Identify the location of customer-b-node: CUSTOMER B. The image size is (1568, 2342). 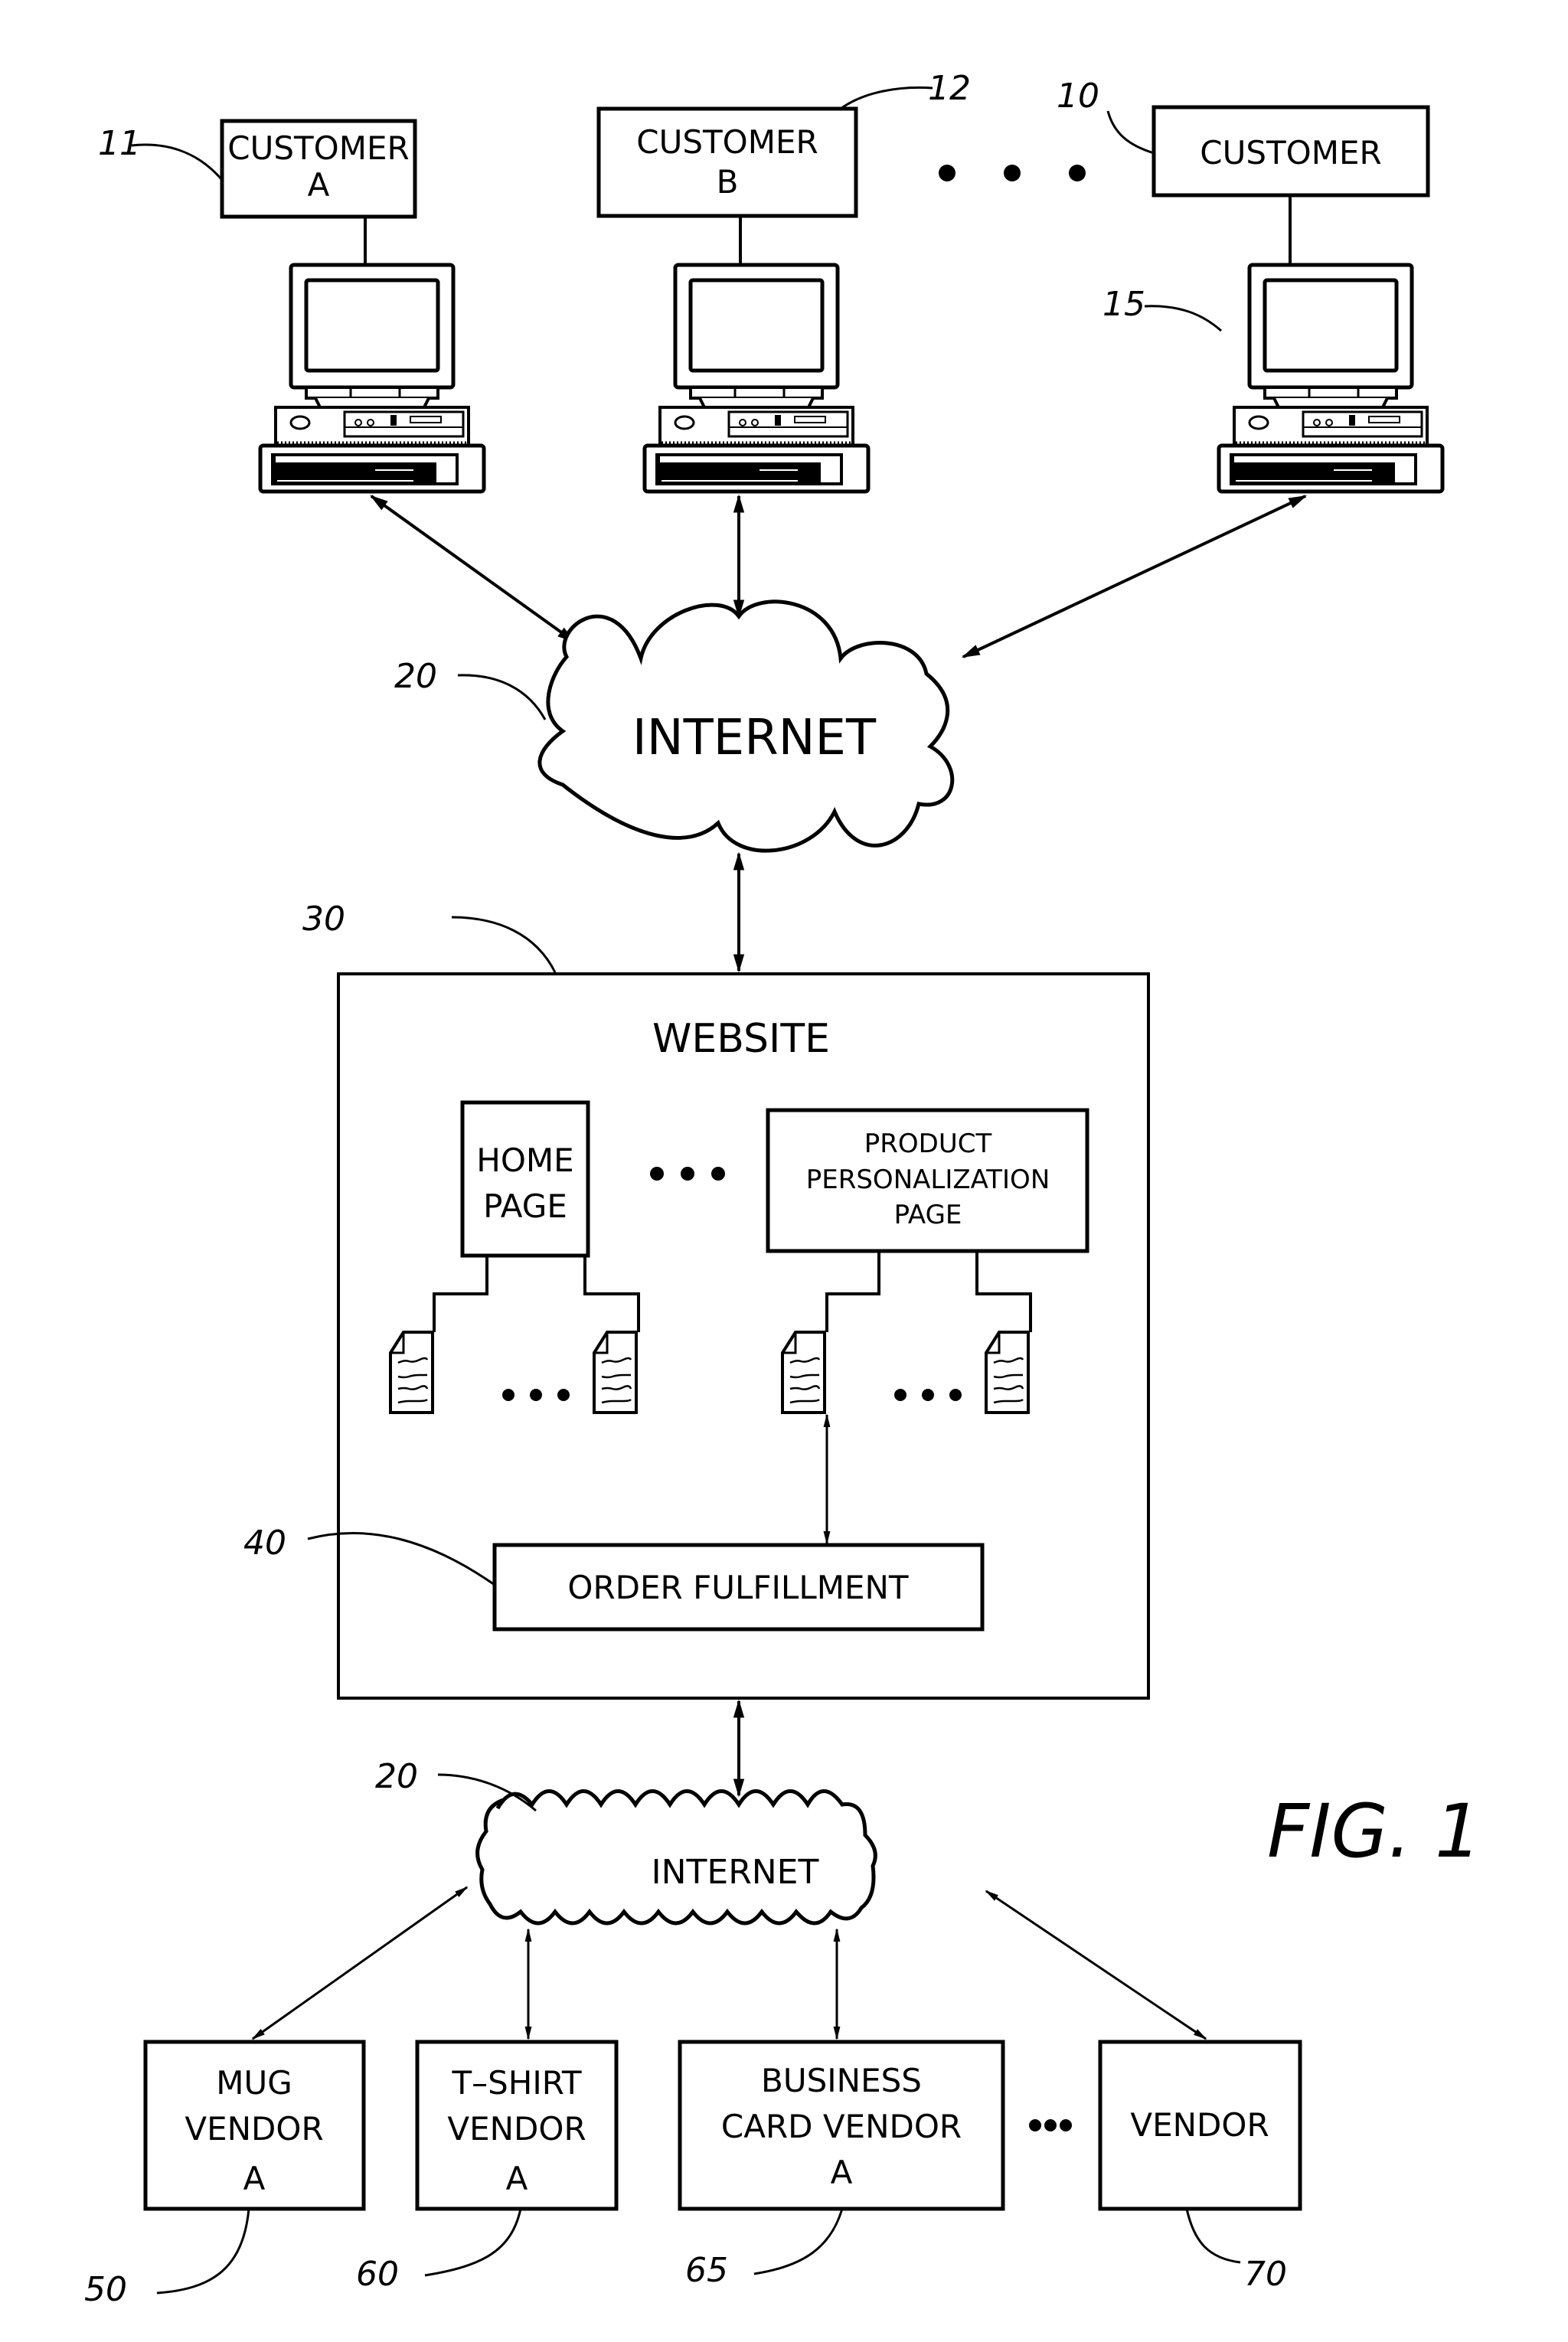
(727, 162).